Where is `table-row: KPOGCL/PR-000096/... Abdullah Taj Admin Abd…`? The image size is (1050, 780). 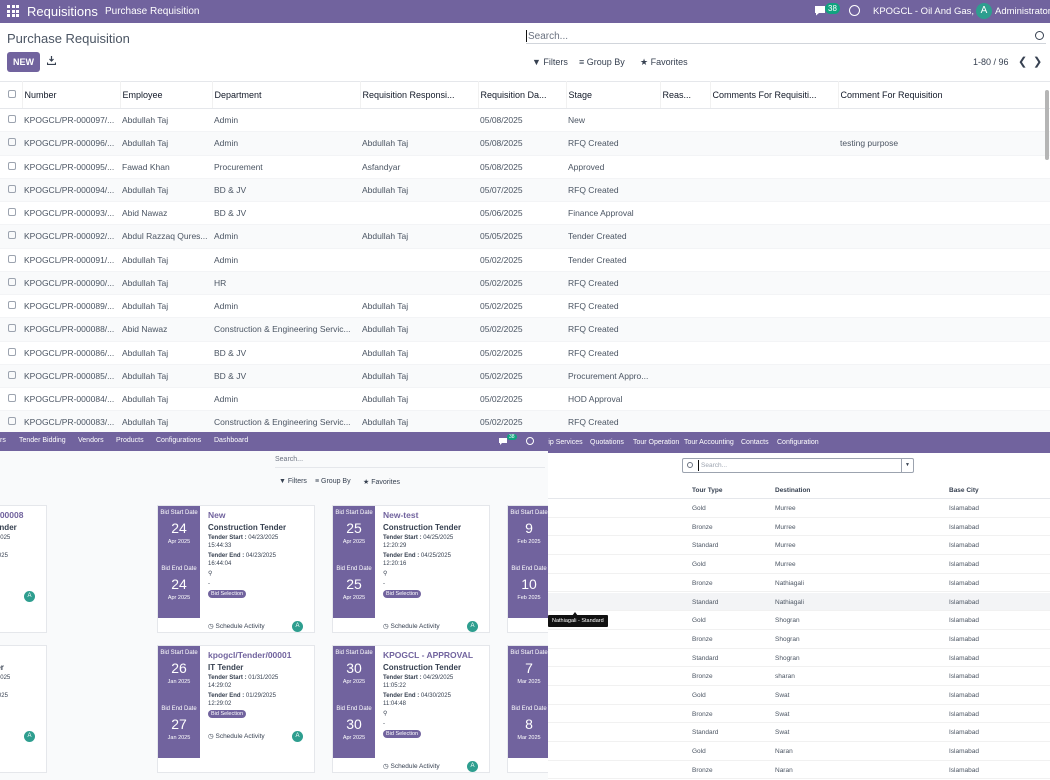 table-row: KPOGCL/PR-000096/... Abdullah Taj Admin Abd… is located at coordinates (525, 143).